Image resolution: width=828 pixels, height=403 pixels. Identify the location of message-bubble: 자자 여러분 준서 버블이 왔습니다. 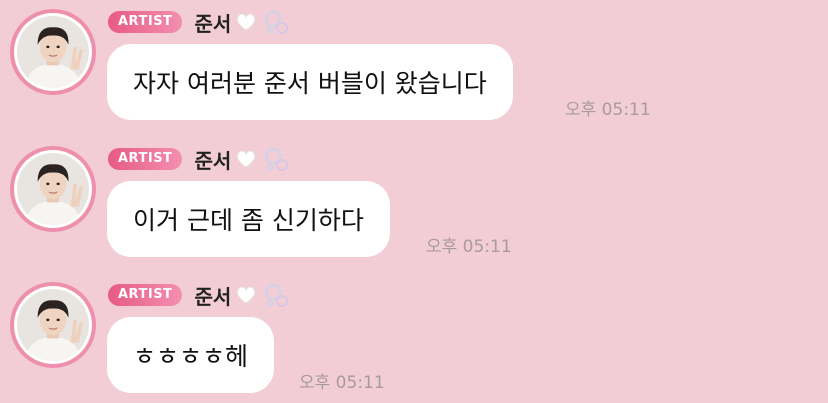
(310, 82).